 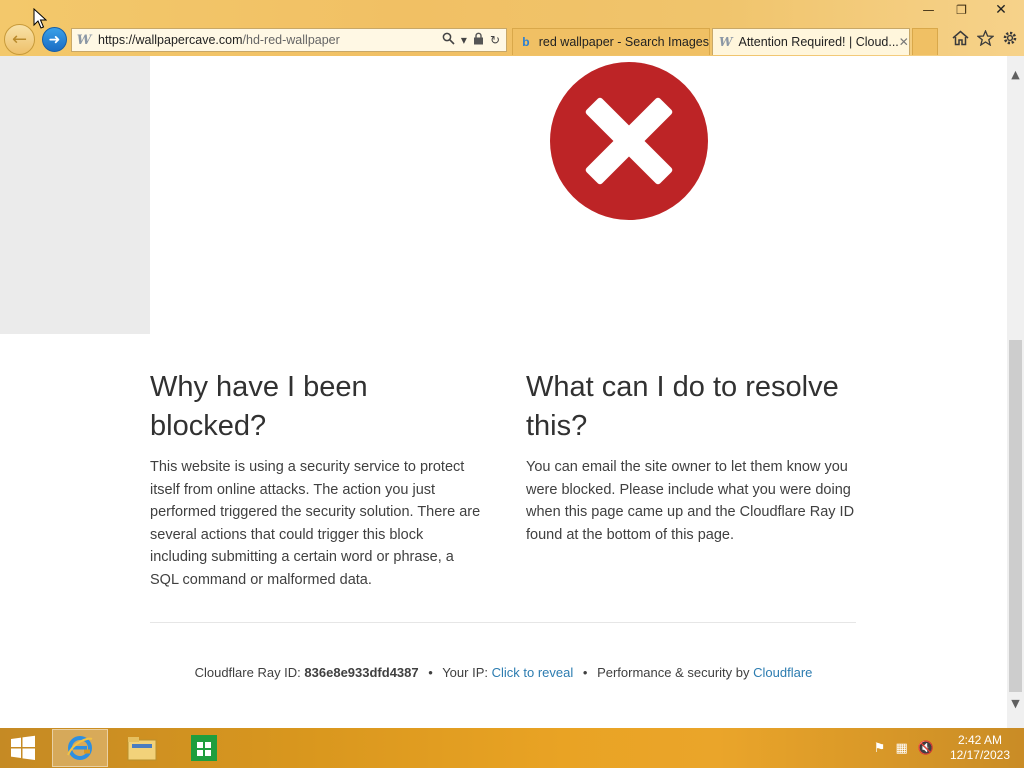 I want to click on tab-attention-required: W Attention Required! | Cloud... ✕, so click(x=811, y=41).